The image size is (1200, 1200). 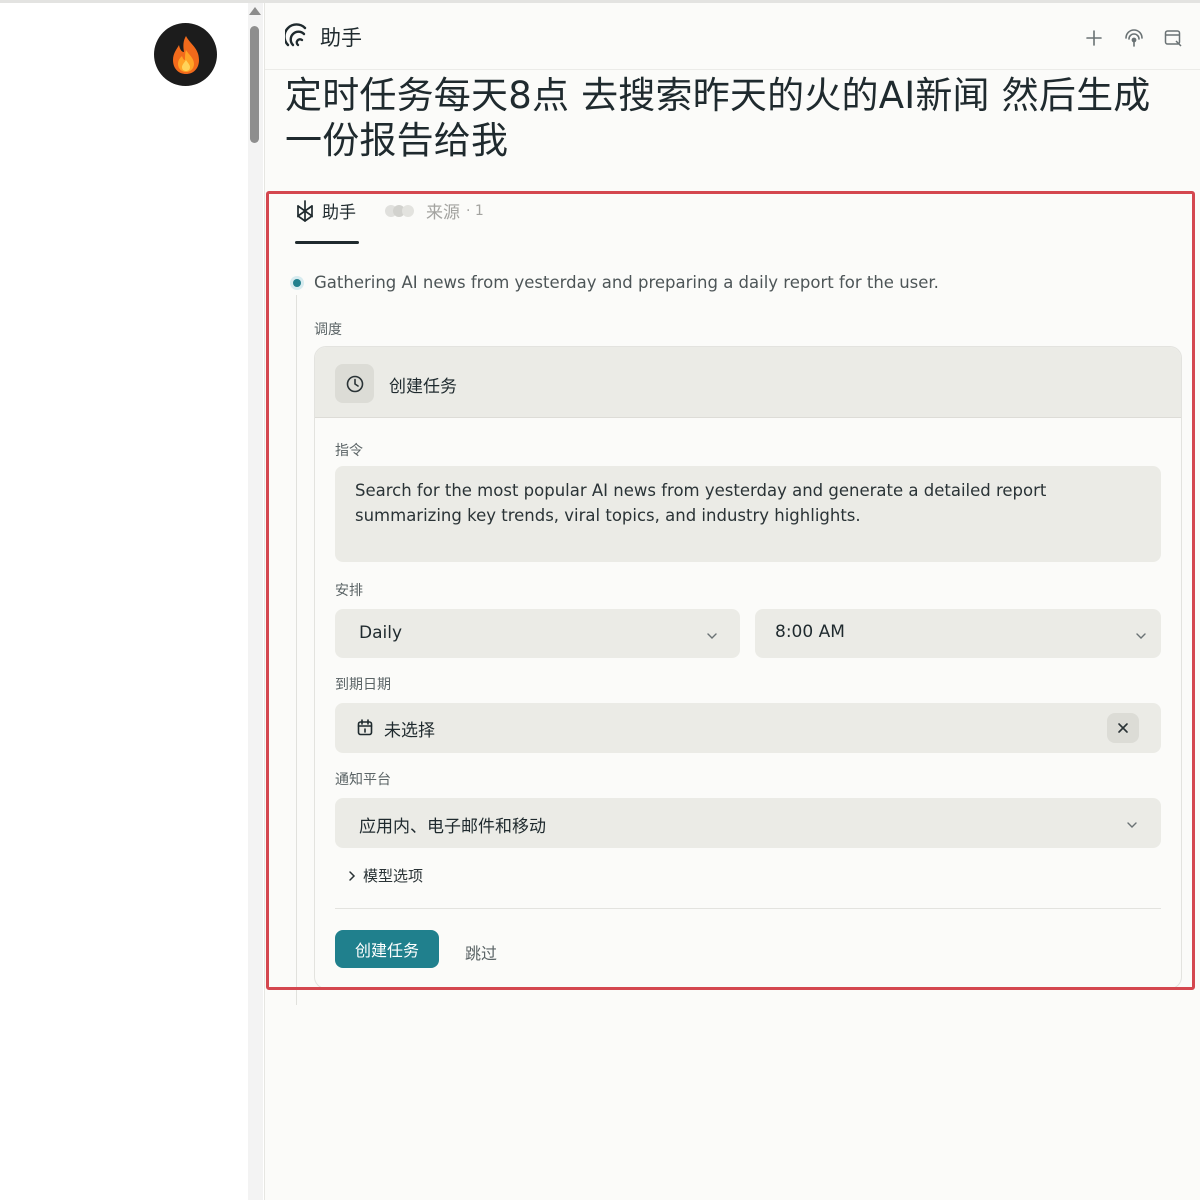 I want to click on perplexity-logo-icon, so click(x=297, y=38).